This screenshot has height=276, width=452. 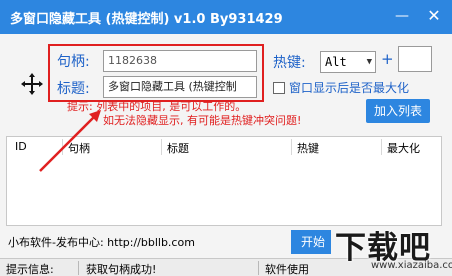 What do you see at coordinates (101, 242) in the screenshot?
I see `publisher-site-text: 小布软件-发布中心: http://bbllb.com` at bounding box center [101, 242].